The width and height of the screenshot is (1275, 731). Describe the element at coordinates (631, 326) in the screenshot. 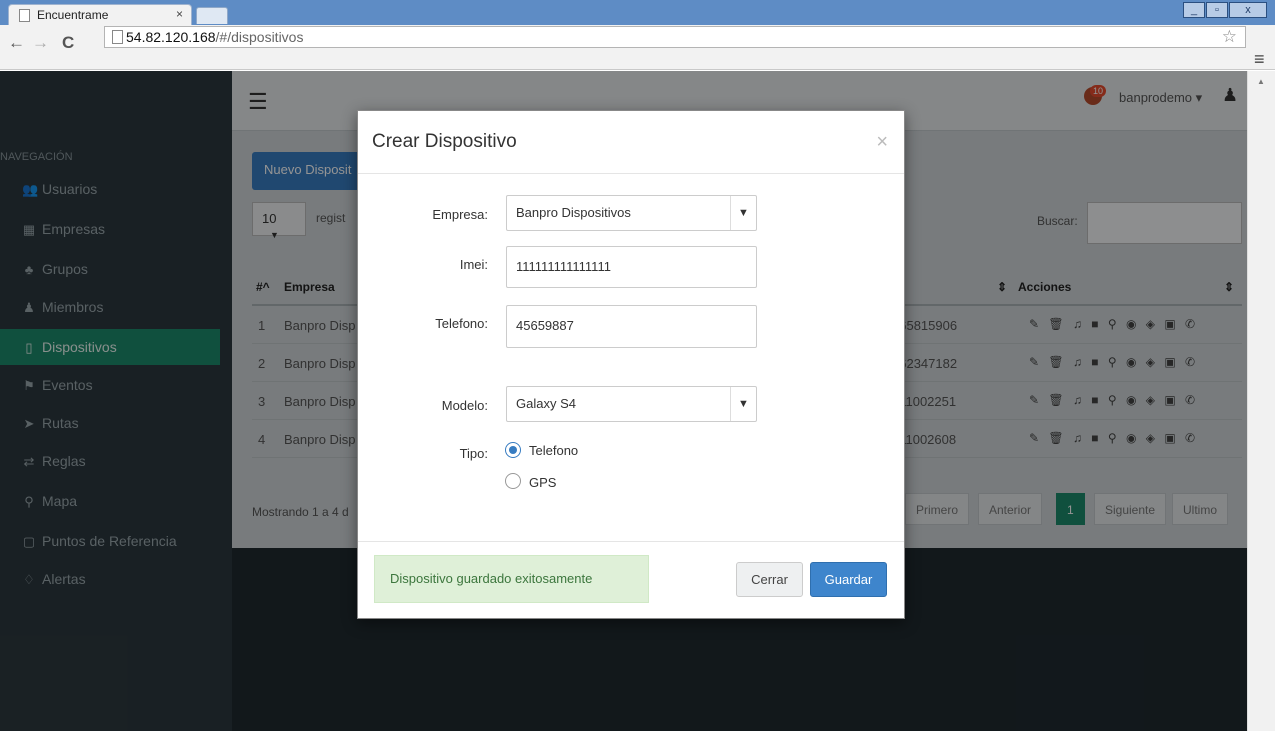

I see `telefono-field: 45659887` at that location.